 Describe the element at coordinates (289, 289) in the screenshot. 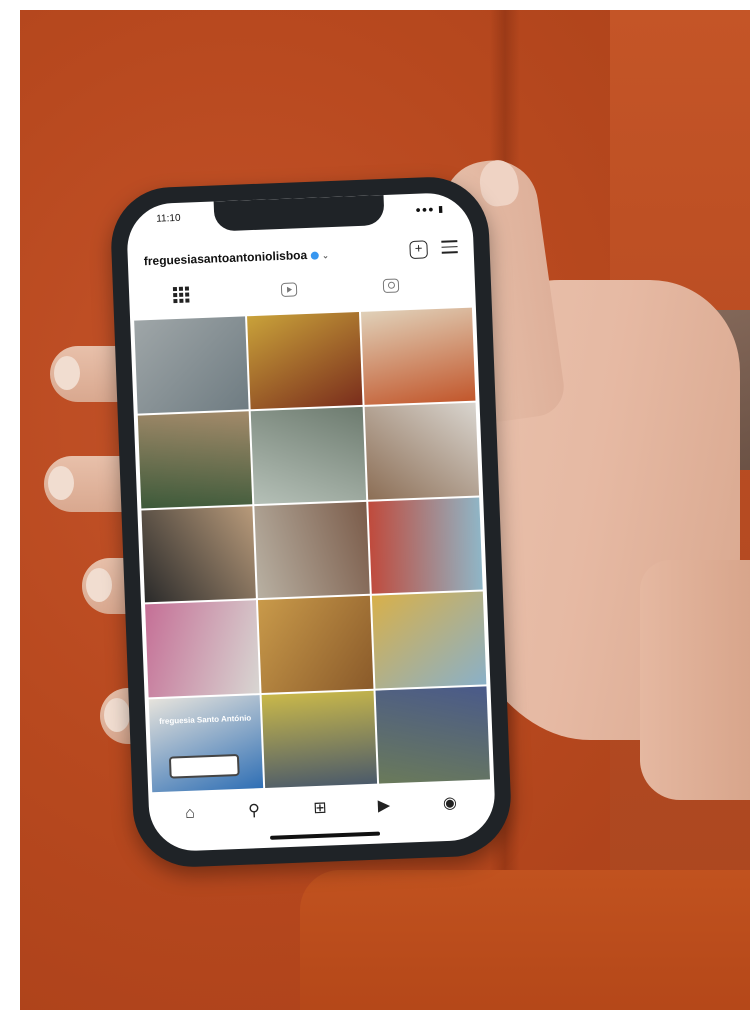

I see `reels-icon` at that location.